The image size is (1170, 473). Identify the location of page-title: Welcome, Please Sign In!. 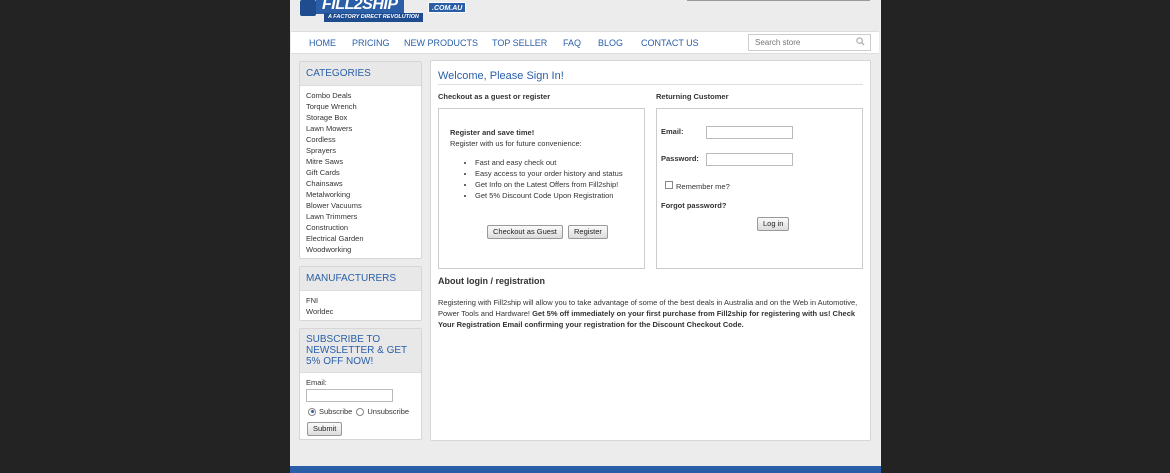
(501, 76).